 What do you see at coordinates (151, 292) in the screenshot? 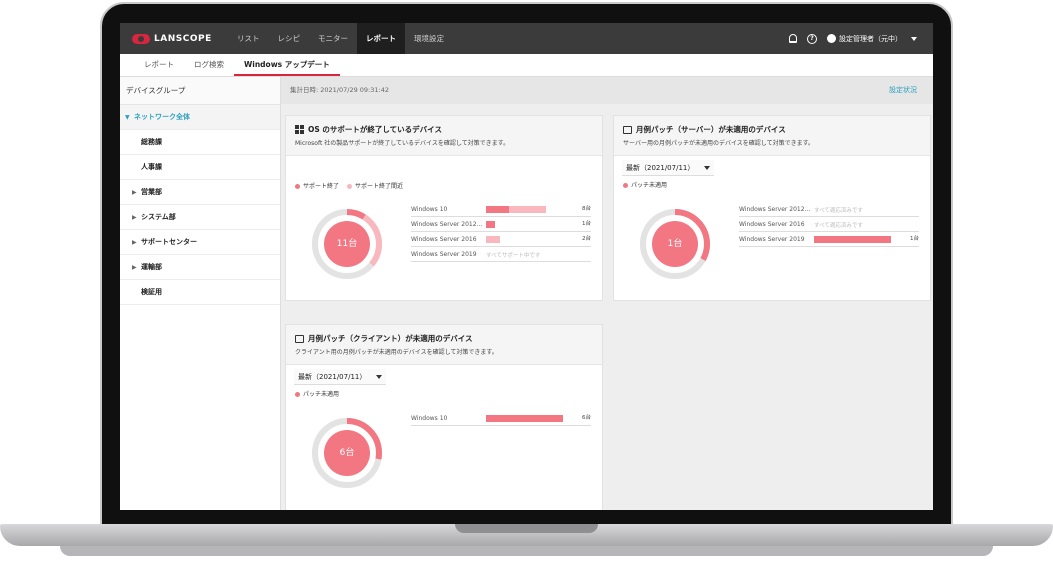
I see `sidebar-item-label: 検証用` at bounding box center [151, 292].